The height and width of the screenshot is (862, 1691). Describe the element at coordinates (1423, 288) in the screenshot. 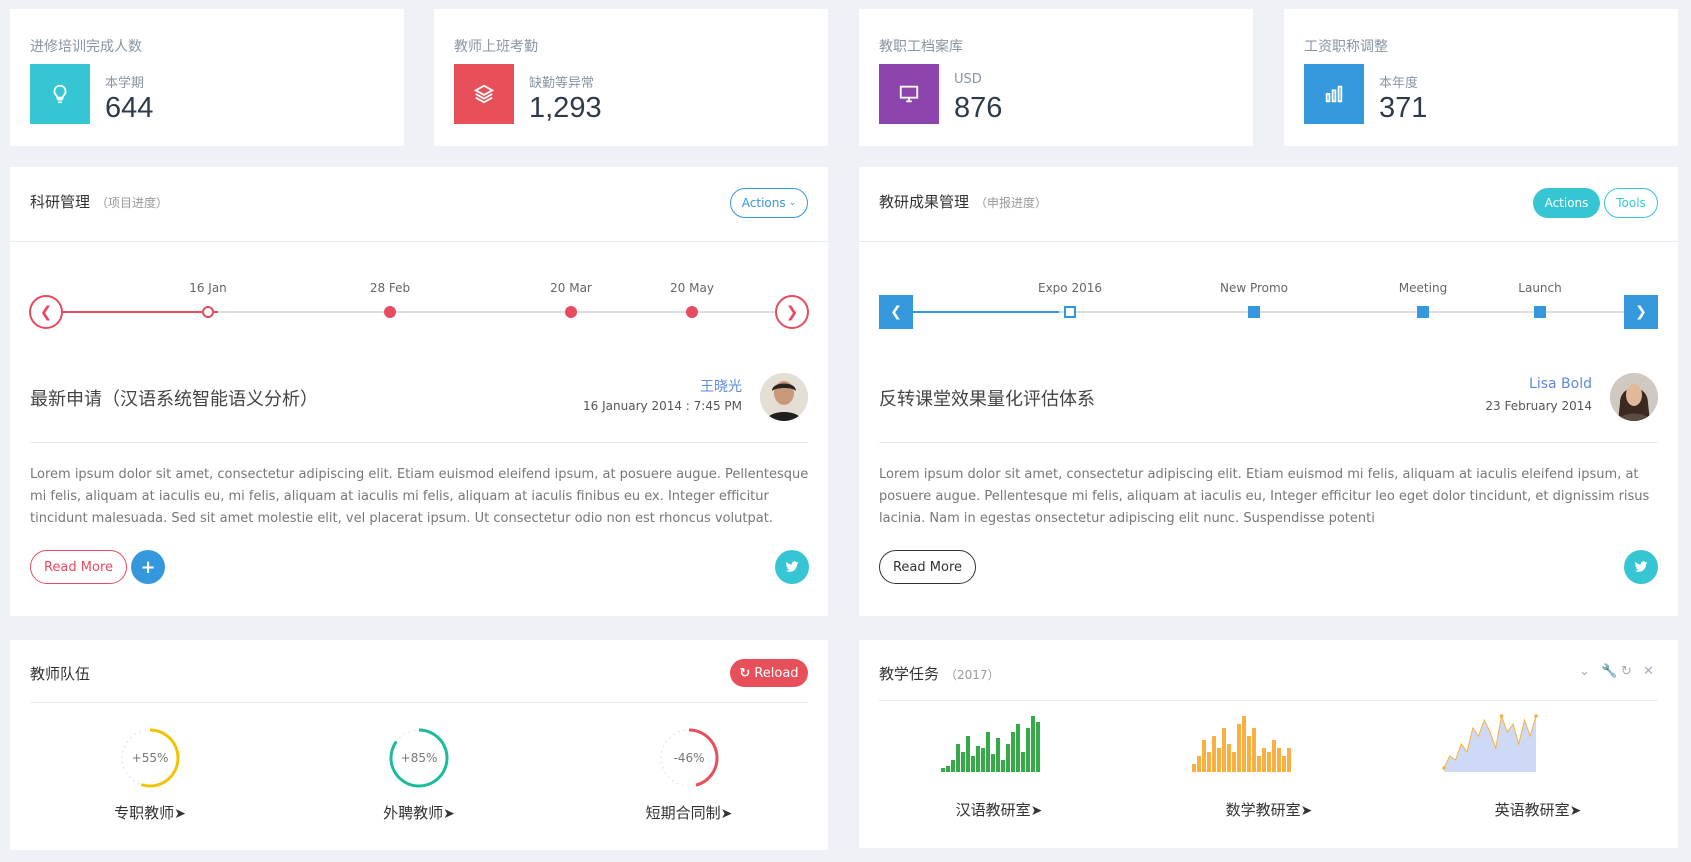

I see `timeline-label: Meeting` at that location.